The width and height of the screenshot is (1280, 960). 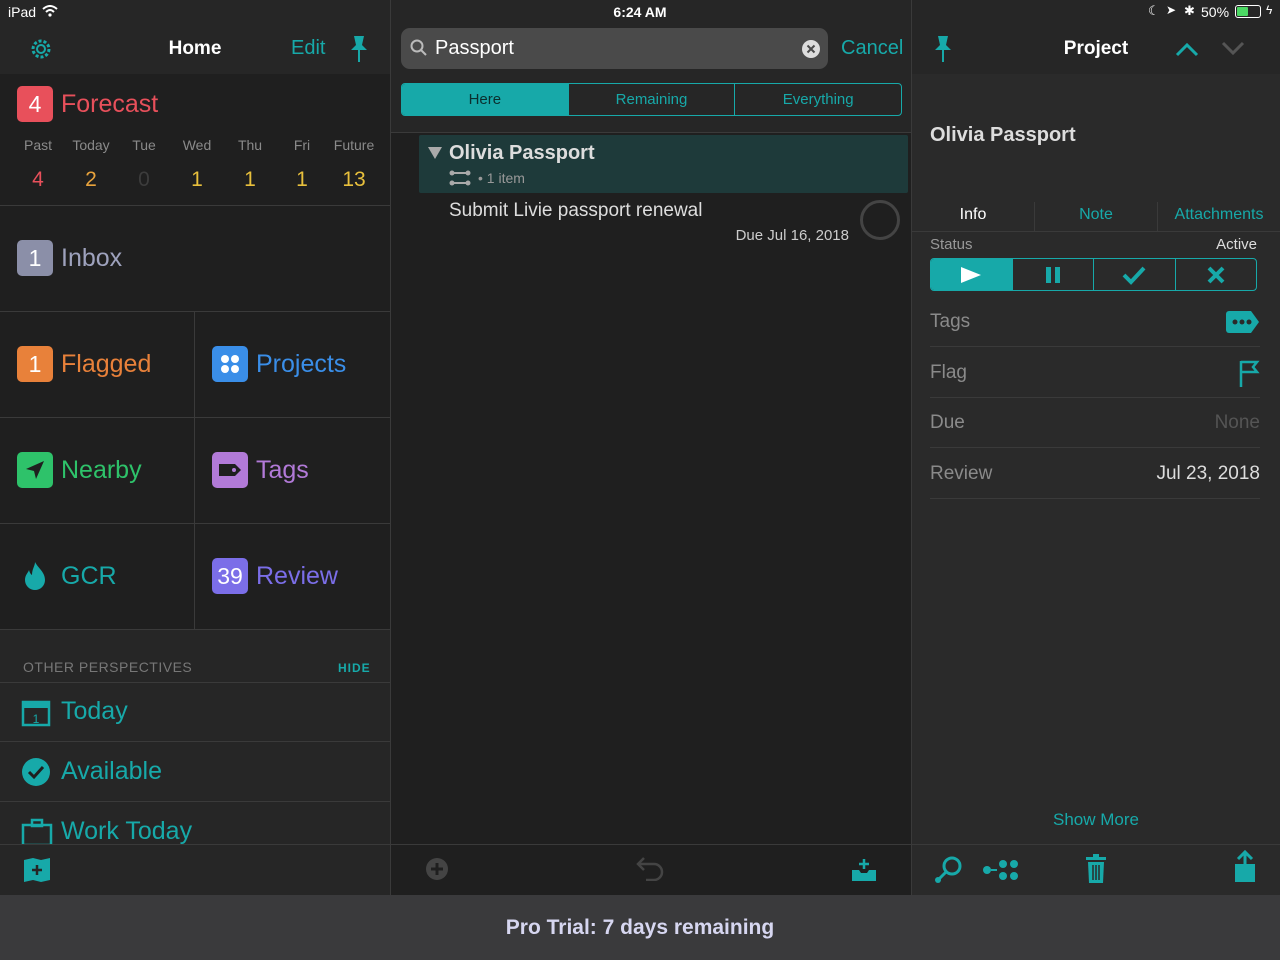 I want to click on grid-divider, so click(x=194, y=470).